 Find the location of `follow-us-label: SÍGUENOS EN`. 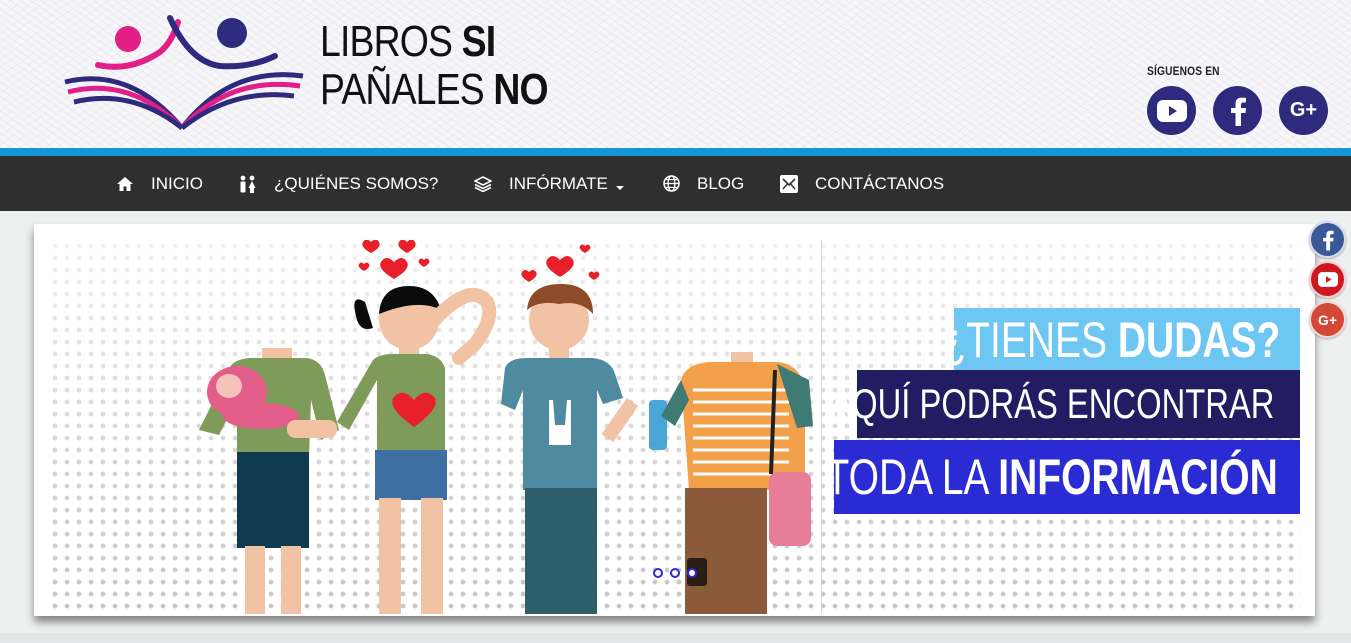

follow-us-label: SÍGUENOS EN is located at coordinates (1183, 71).